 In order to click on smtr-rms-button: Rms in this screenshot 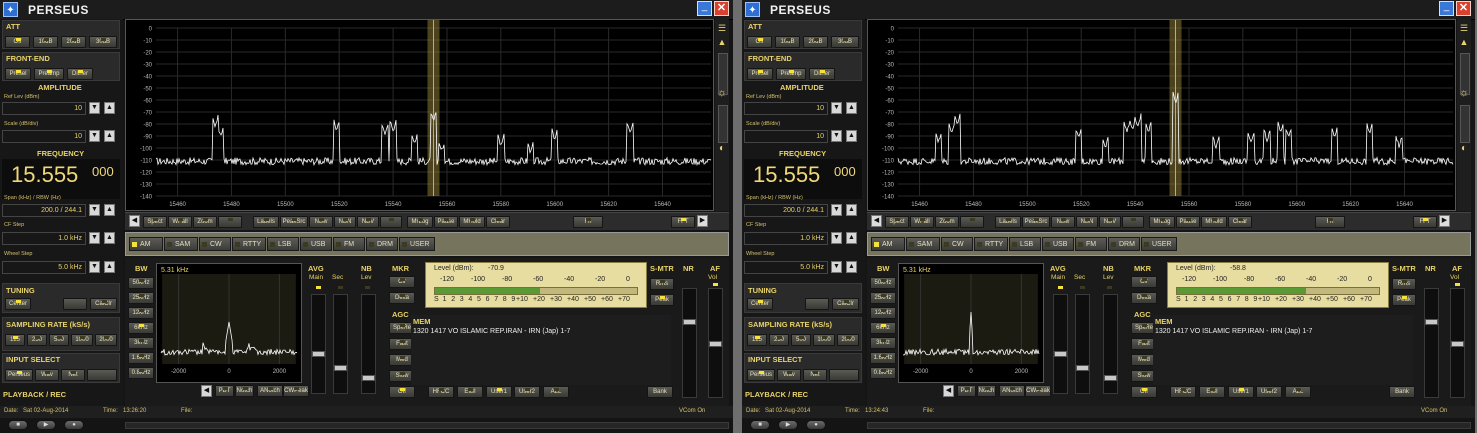, I will do `click(662, 284)`.